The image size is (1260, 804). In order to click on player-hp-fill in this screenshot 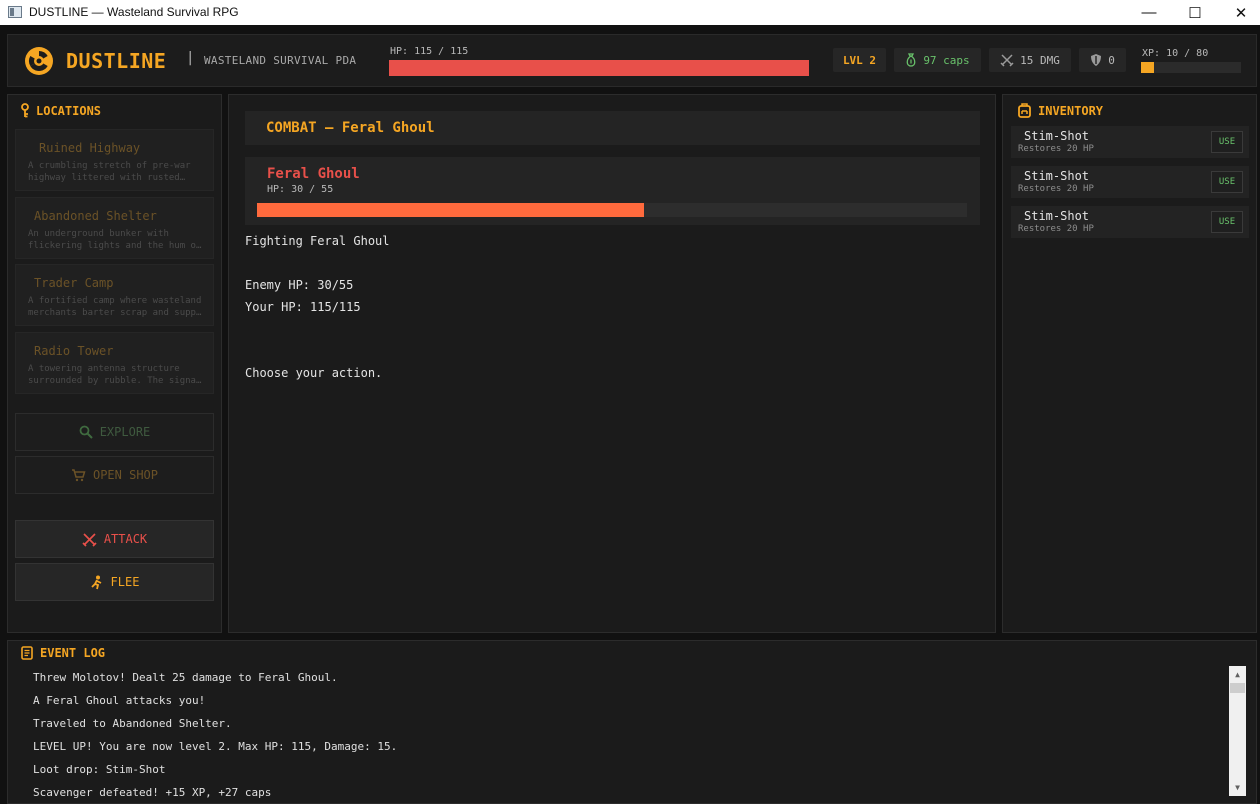, I will do `click(599, 68)`.